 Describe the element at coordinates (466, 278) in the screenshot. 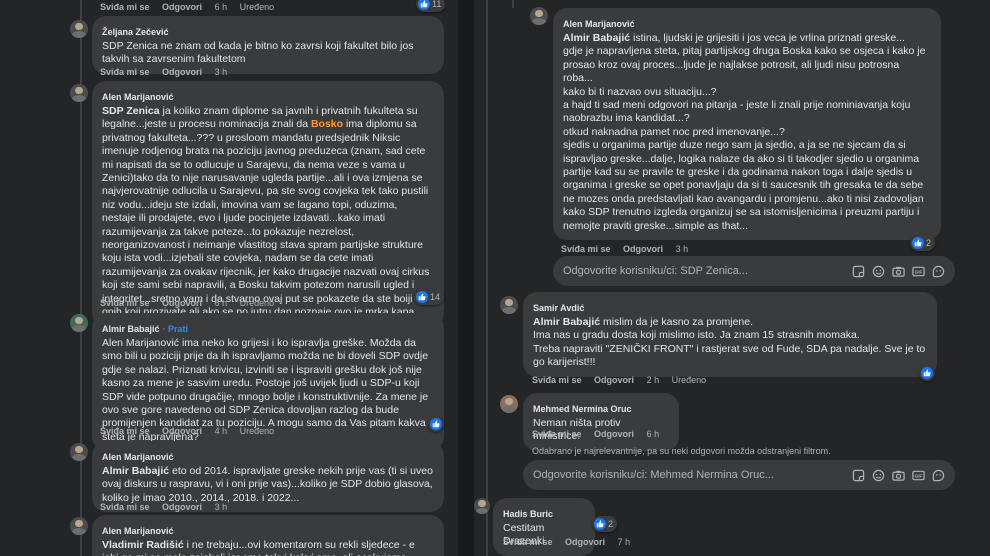

I see `panel-gutter` at that location.